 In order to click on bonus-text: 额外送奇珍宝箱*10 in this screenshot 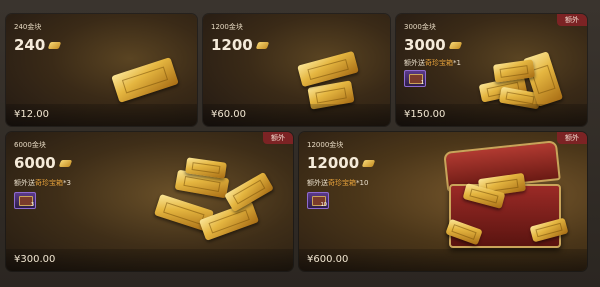, I will do `click(337, 183)`.